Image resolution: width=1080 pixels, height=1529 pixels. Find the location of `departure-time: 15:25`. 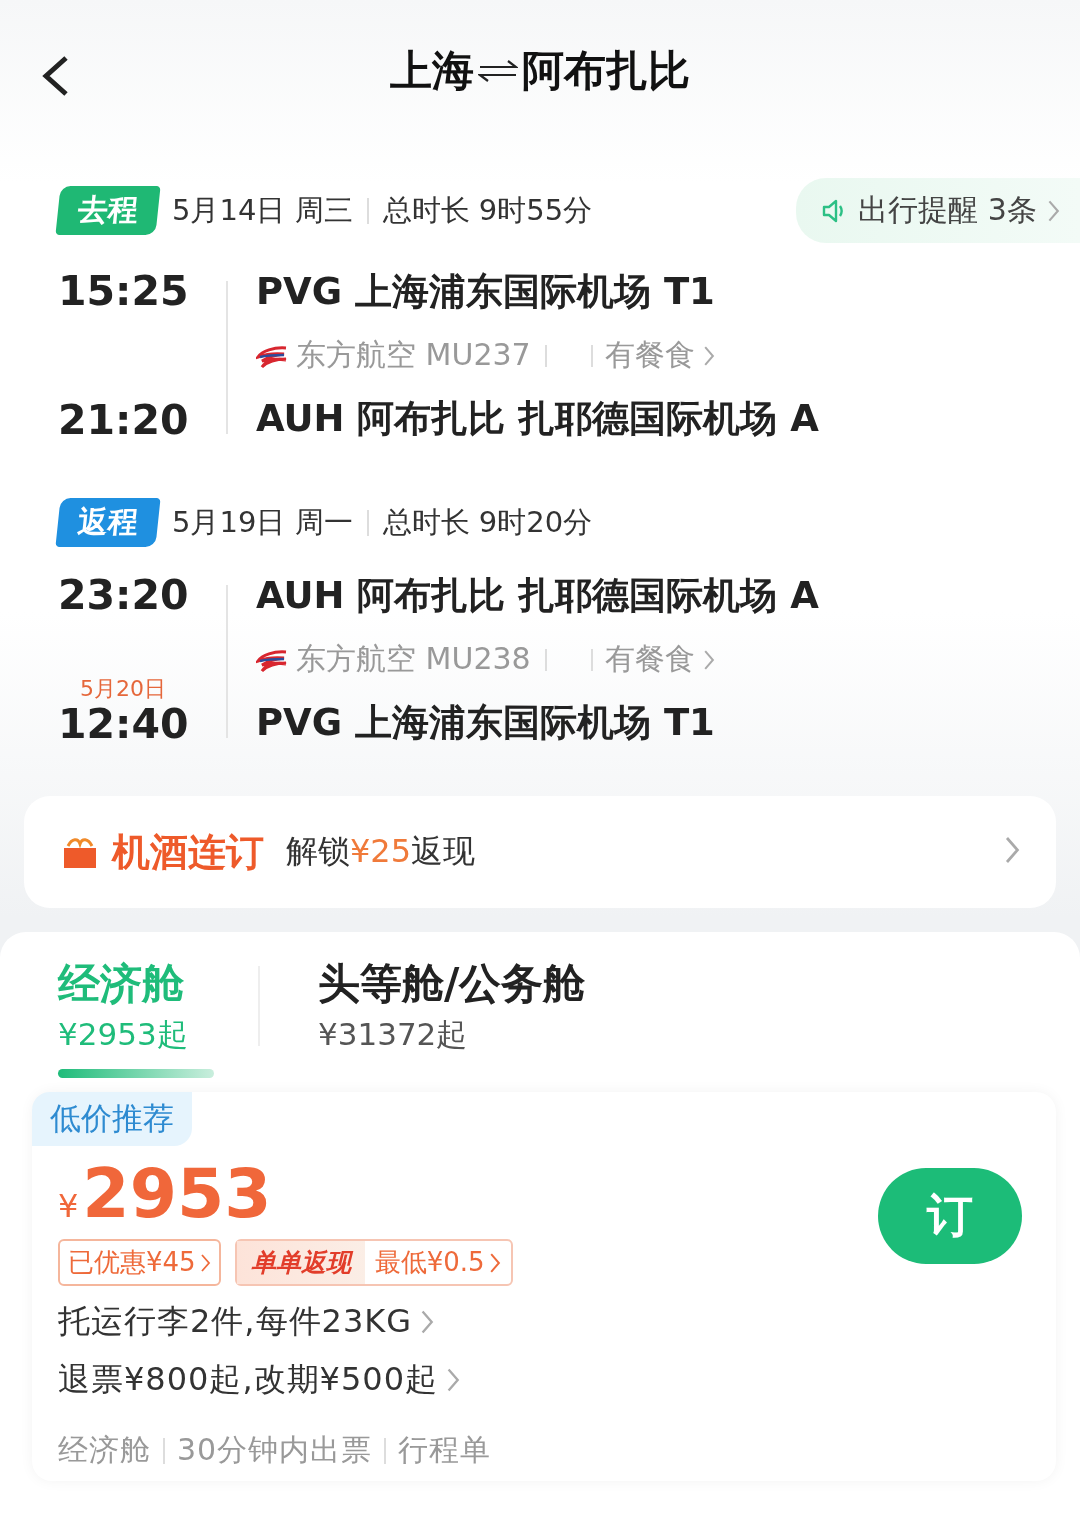

departure-time: 15:25 is located at coordinates (124, 291).